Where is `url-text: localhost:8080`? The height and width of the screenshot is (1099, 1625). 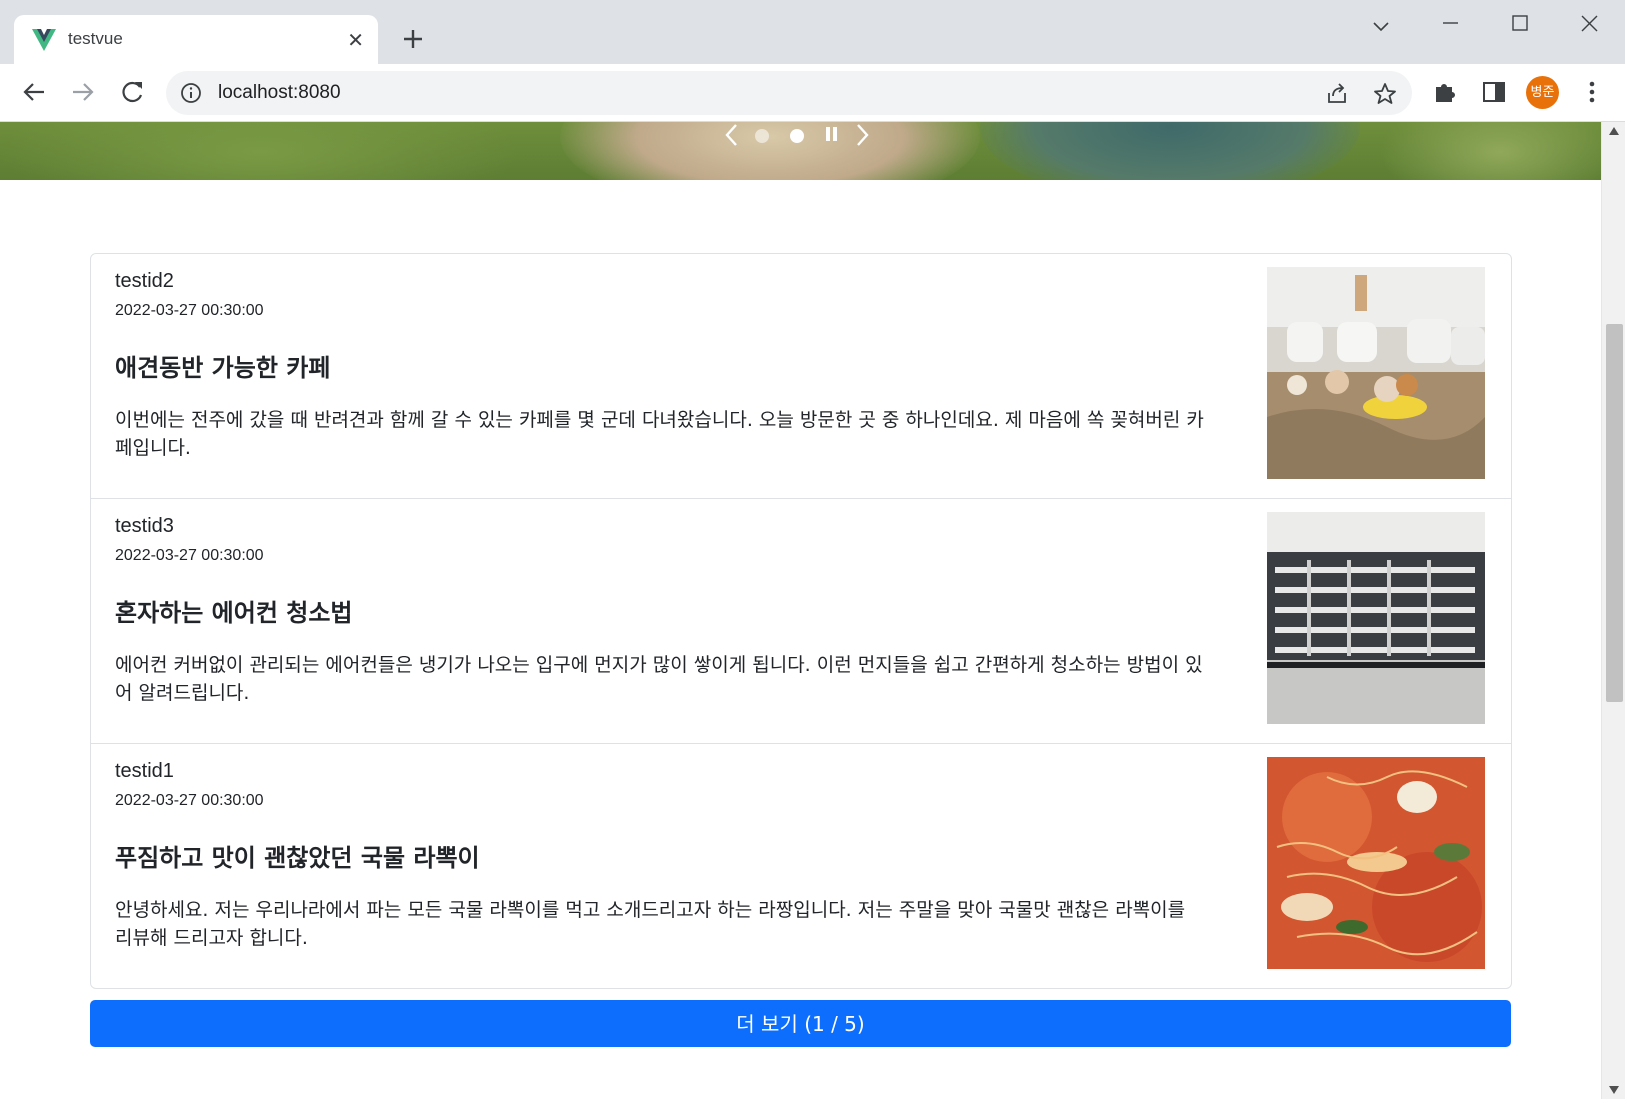
url-text: localhost:8080 is located at coordinates (279, 93).